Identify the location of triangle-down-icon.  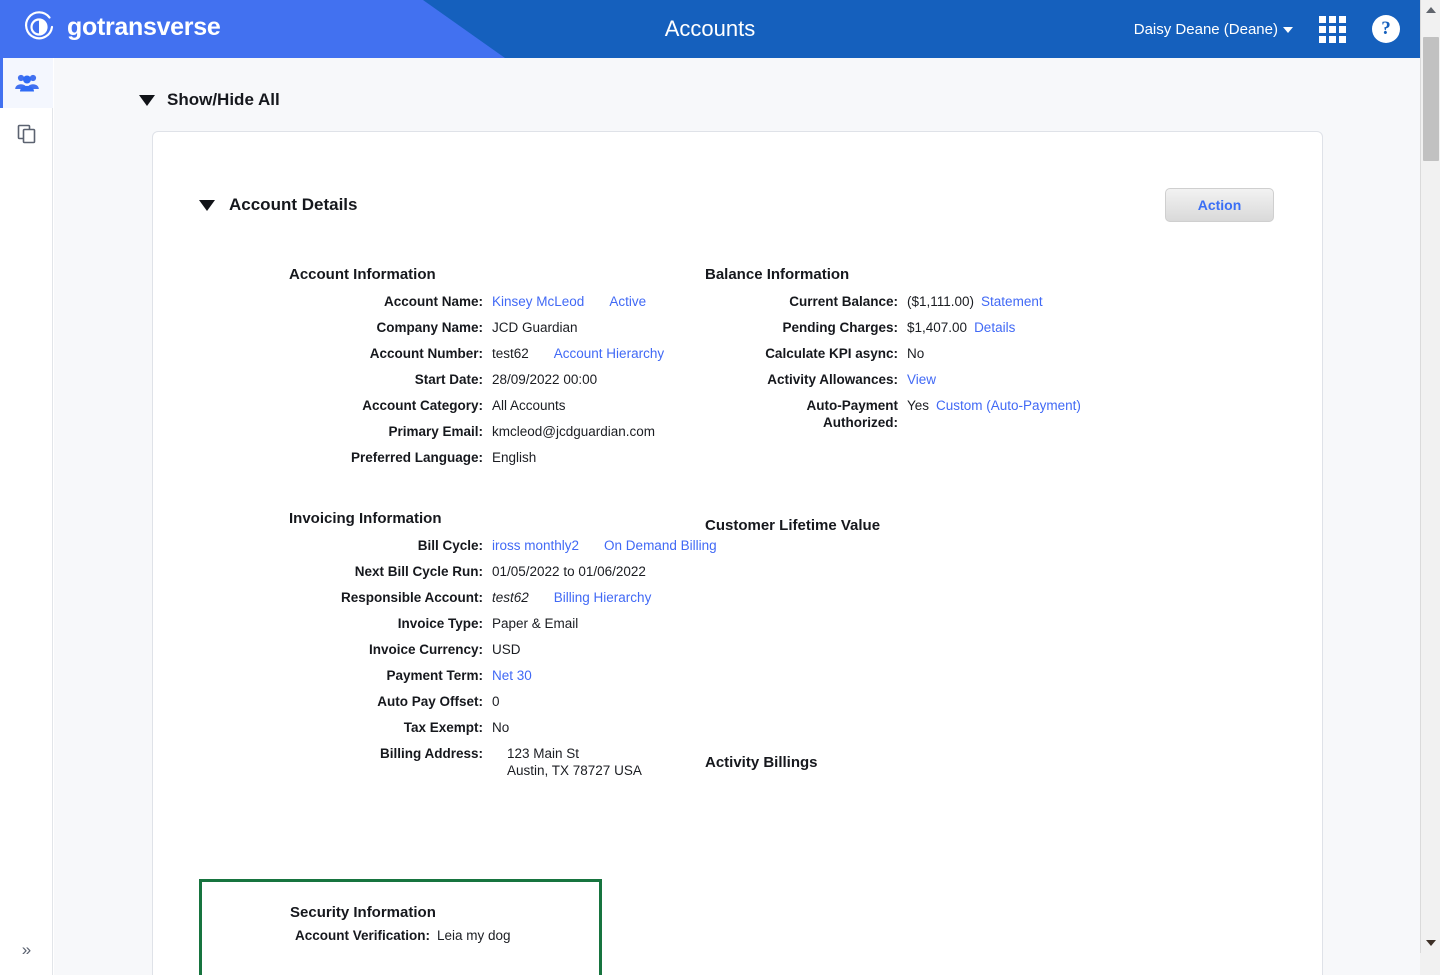
(207, 205).